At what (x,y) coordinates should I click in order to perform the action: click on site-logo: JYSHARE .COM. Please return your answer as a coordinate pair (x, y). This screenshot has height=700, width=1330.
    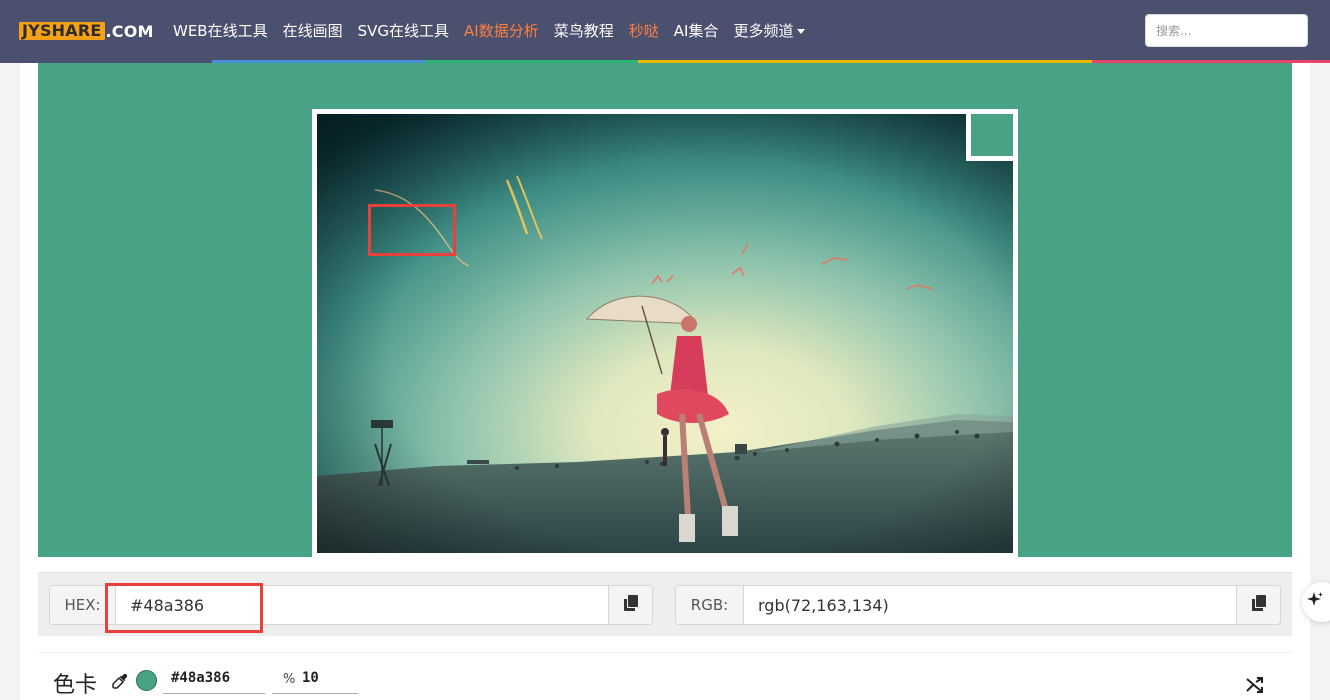
    Looking at the image, I should click on (86, 31).